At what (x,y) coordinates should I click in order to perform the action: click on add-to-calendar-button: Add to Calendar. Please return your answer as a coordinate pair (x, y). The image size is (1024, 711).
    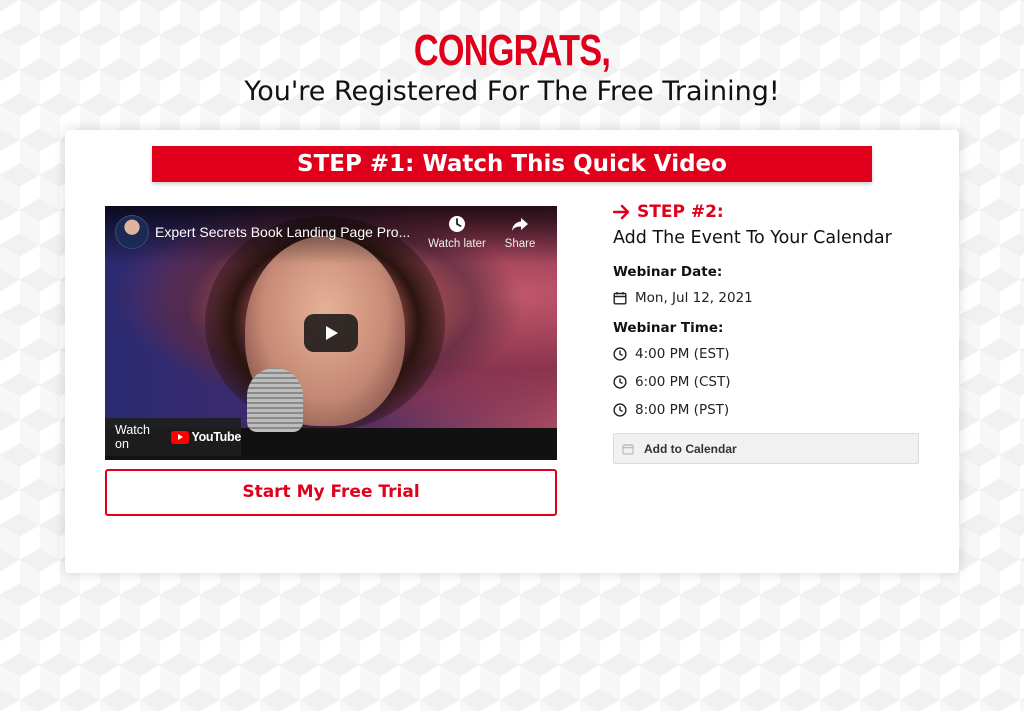
    Looking at the image, I should click on (766, 448).